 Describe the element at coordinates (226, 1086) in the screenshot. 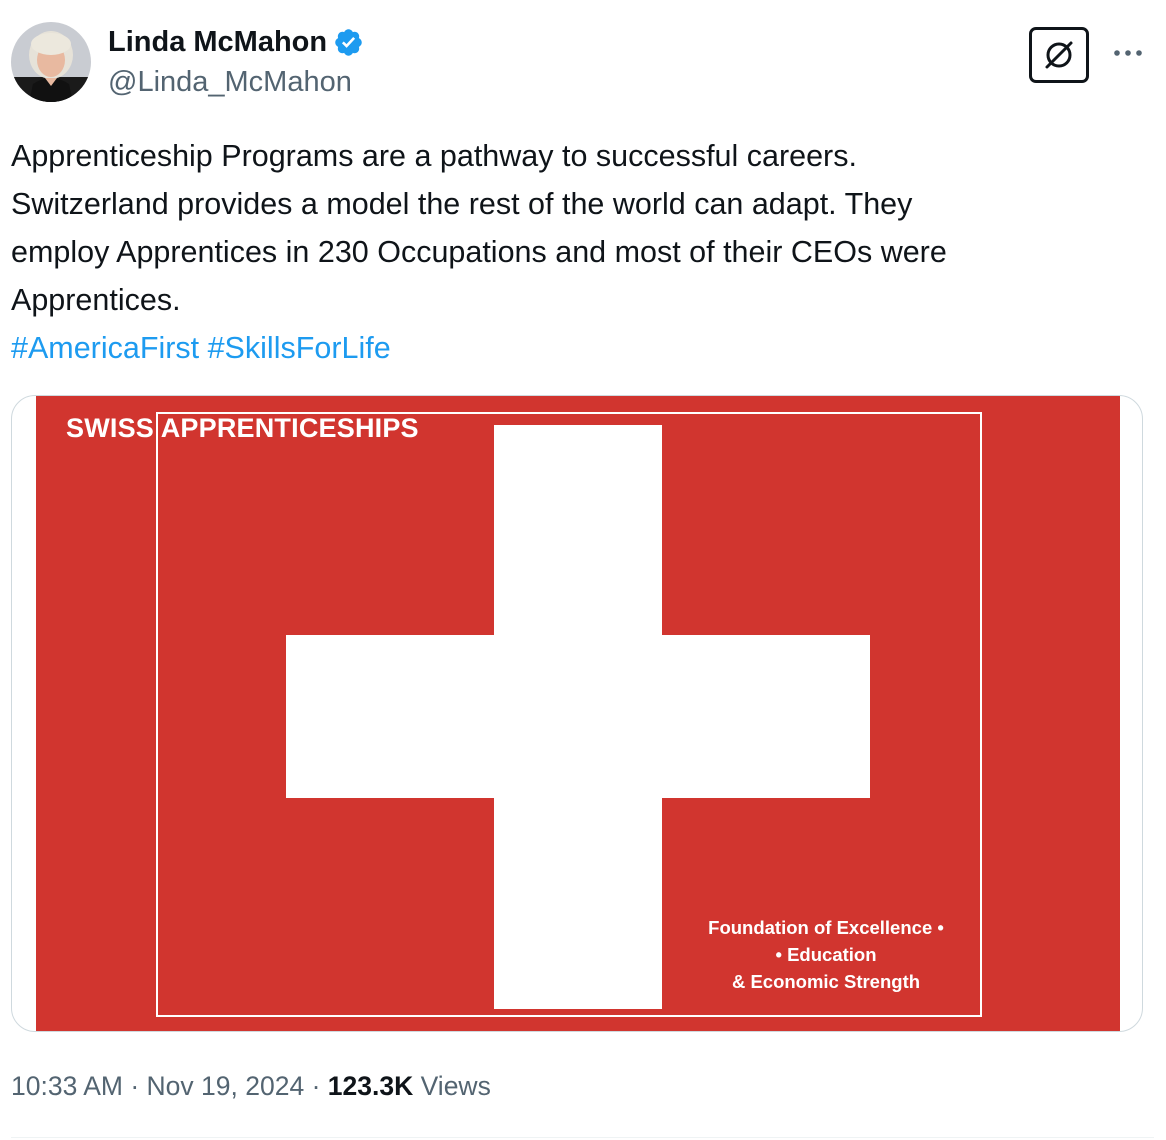

I see `tweet-date: Nov 19, 2024` at that location.